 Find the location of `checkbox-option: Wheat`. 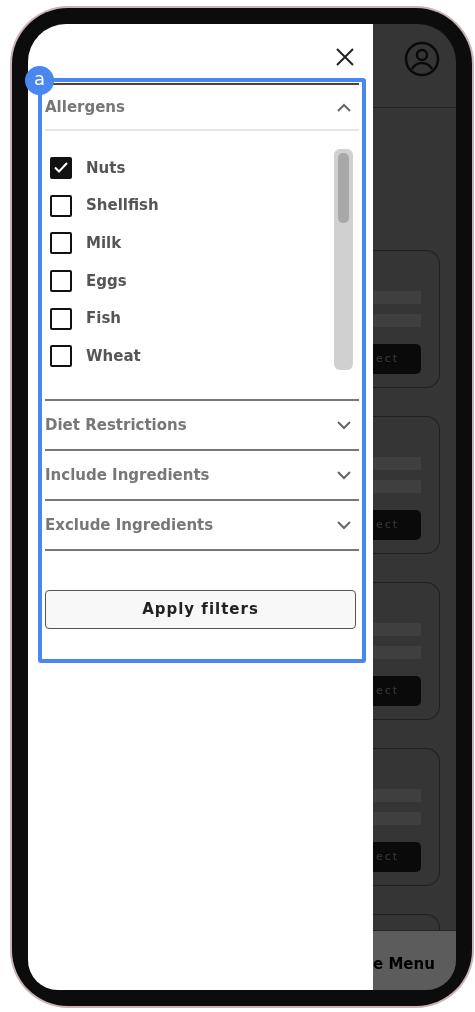

checkbox-option: Wheat is located at coordinates (189, 356).